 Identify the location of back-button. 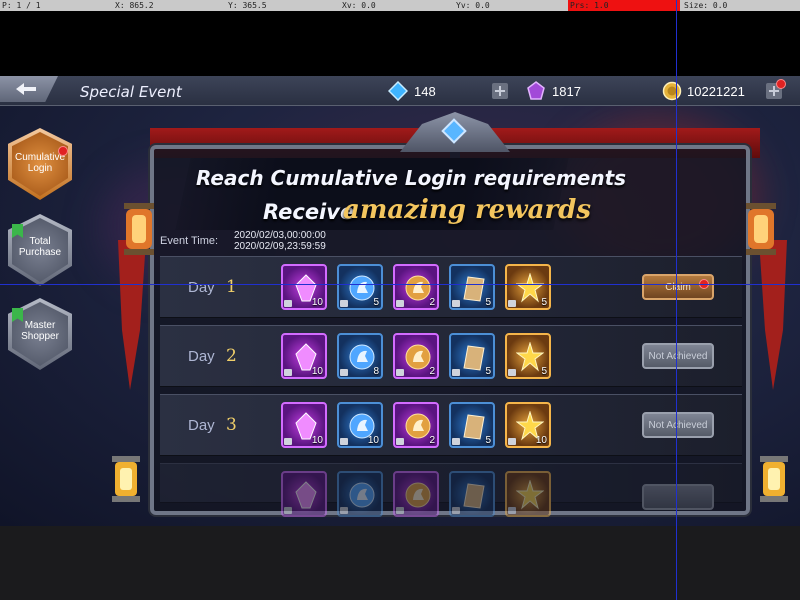
(29, 89).